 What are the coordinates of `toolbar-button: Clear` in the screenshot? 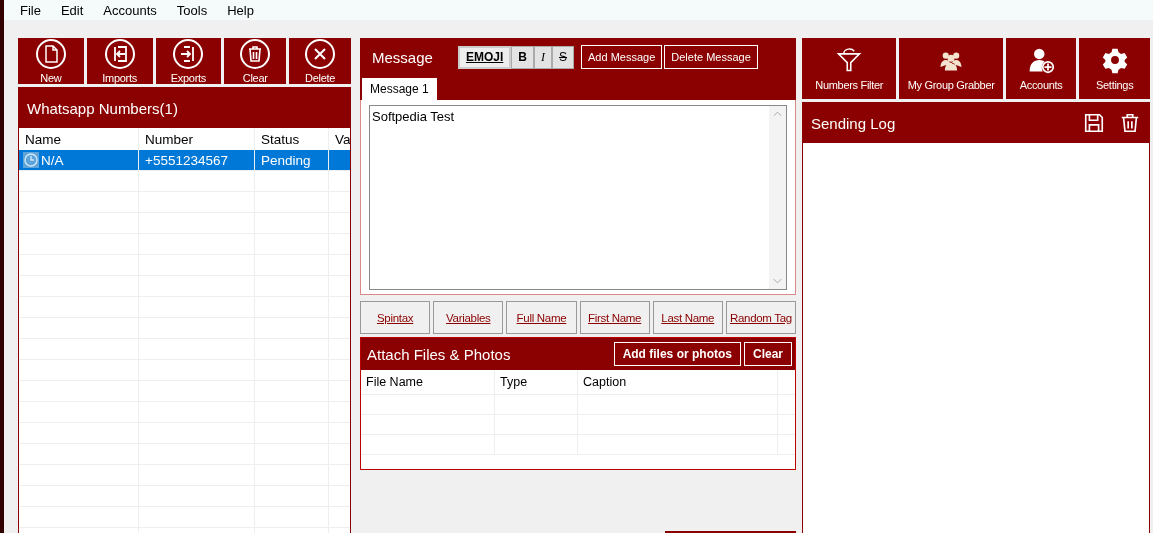 It's located at (255, 61).